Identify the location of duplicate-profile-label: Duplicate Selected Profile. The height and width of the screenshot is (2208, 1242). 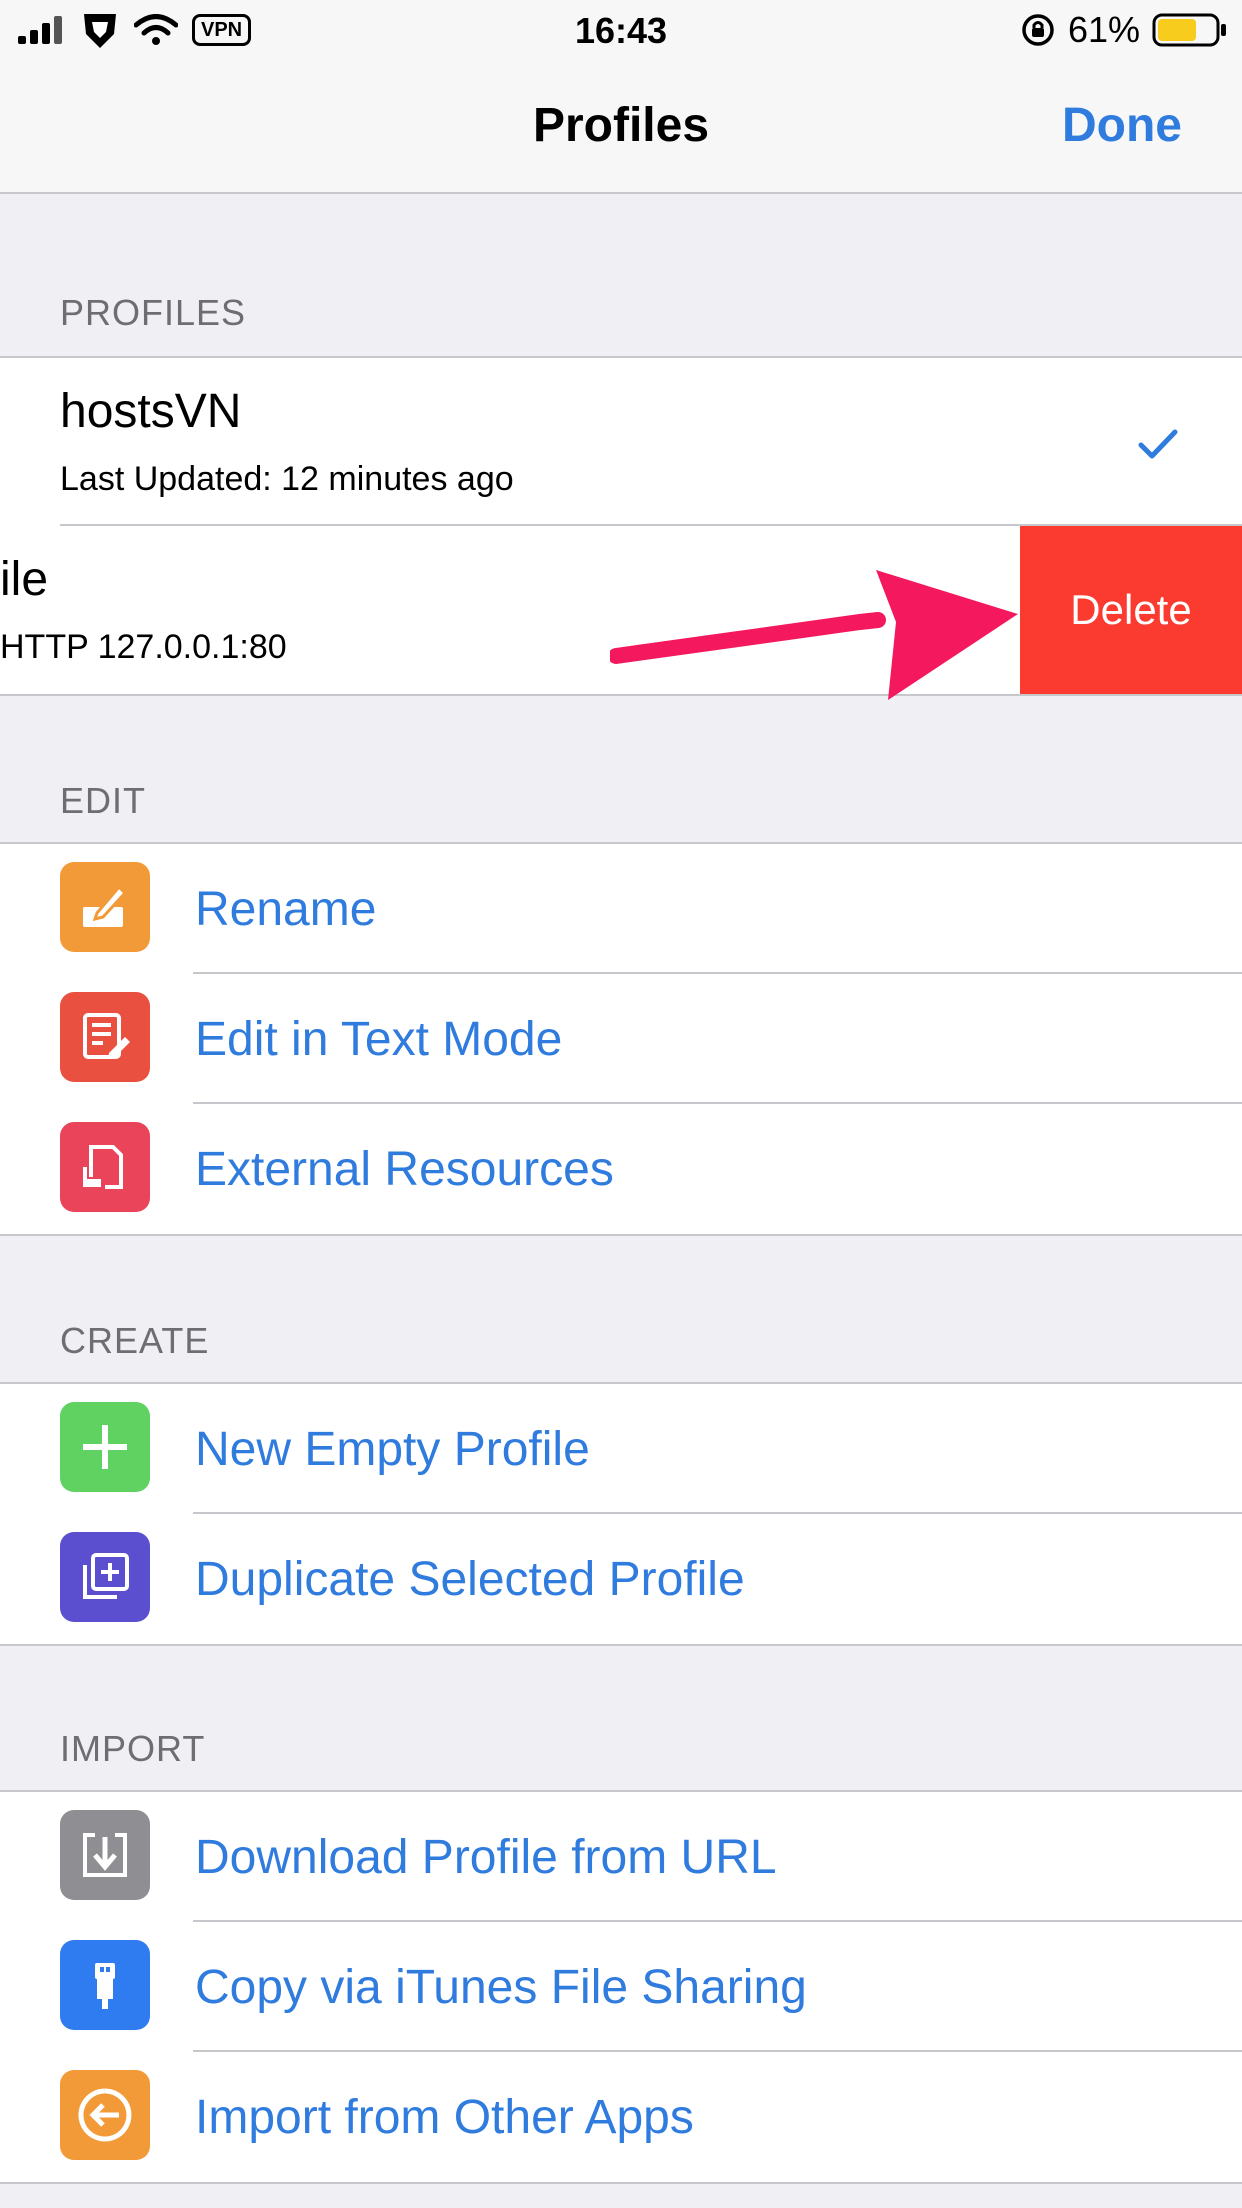
(470, 1579).